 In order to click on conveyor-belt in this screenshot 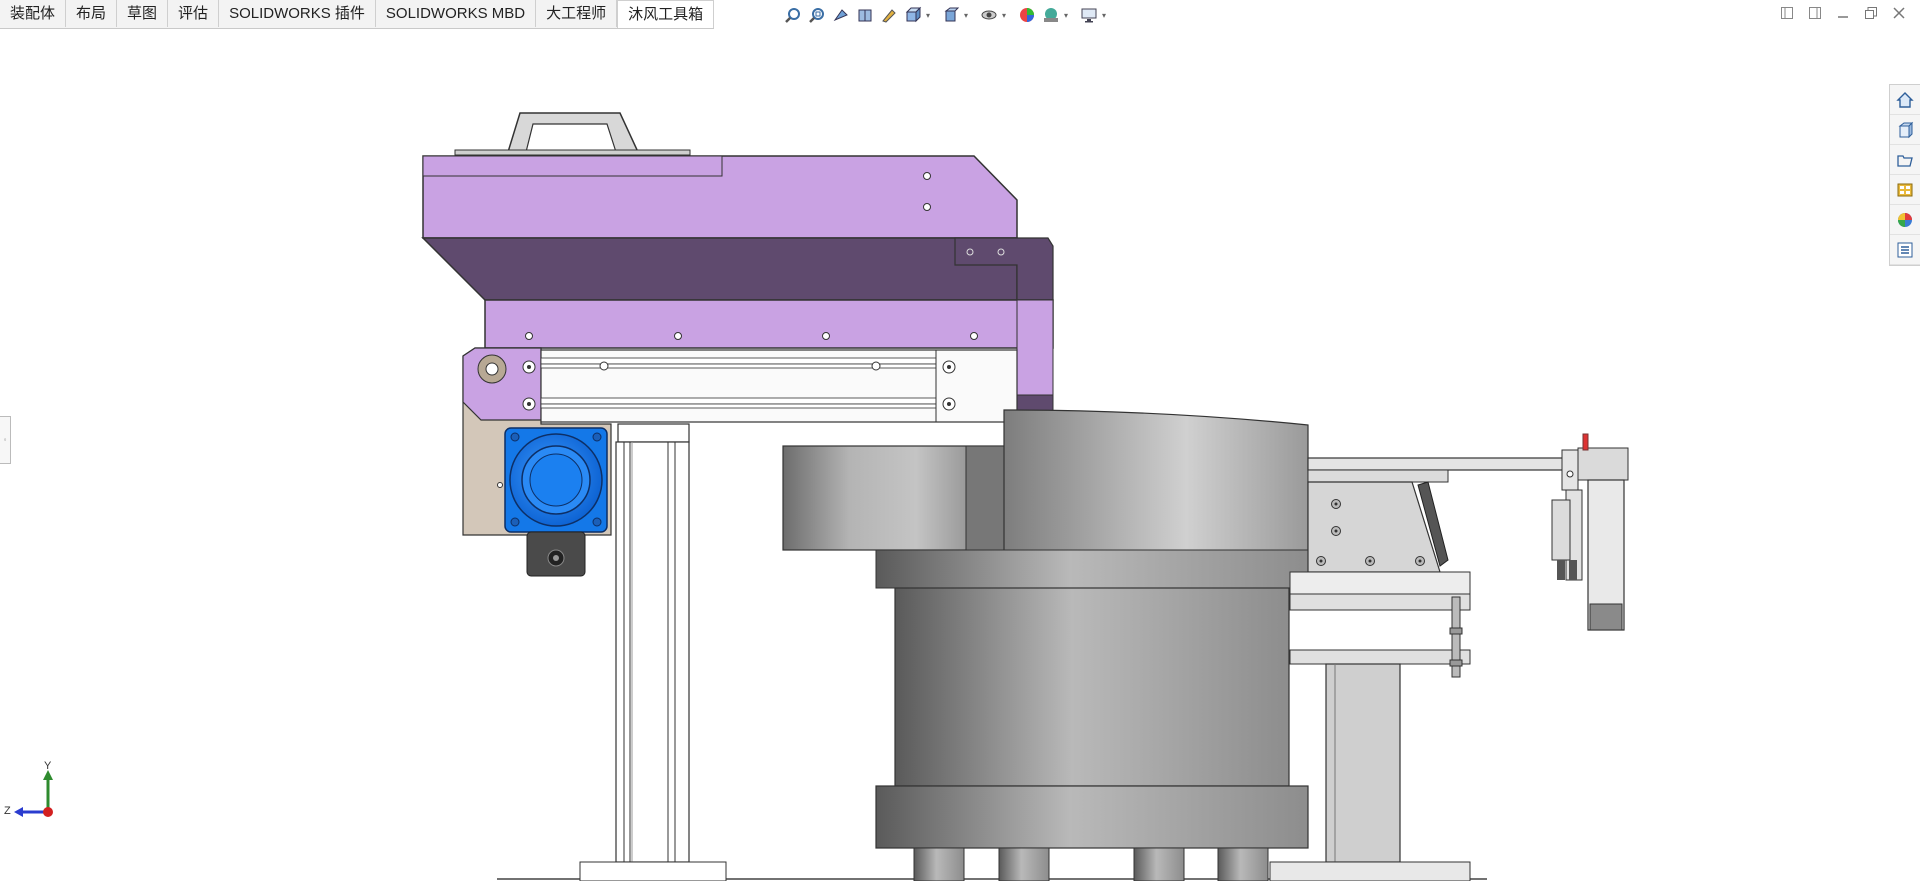, I will do `click(779, 386)`.